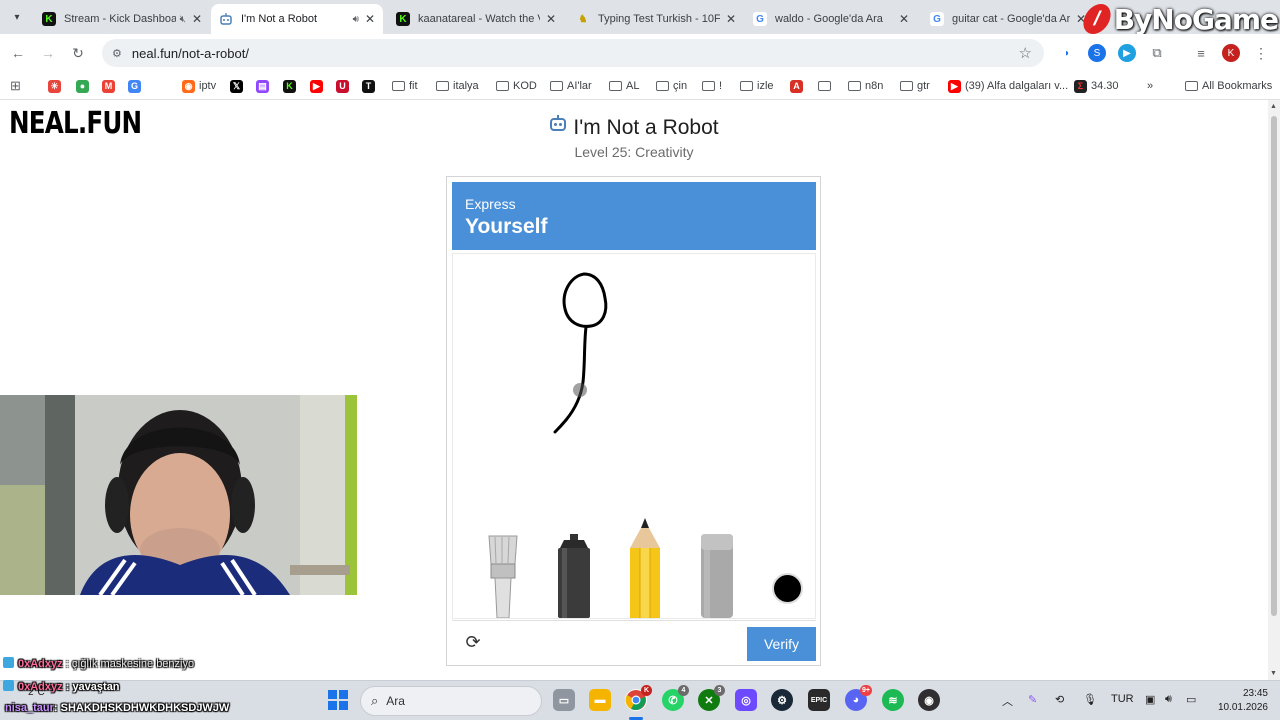  I want to click on pencil-icon, so click(645, 568).